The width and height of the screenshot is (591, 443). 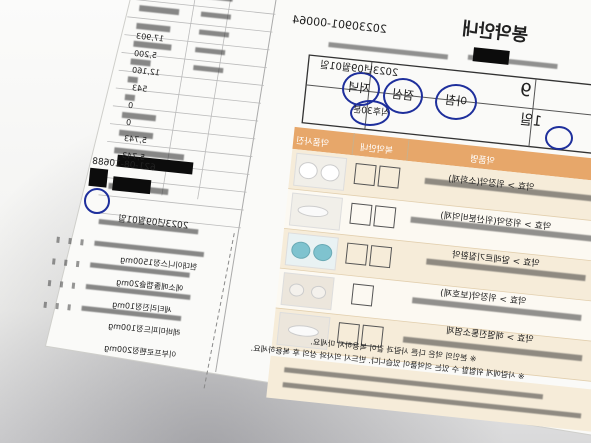 What do you see at coordinates (482, 161) in the screenshot?
I see `table-header-name: 약품명` at bounding box center [482, 161].